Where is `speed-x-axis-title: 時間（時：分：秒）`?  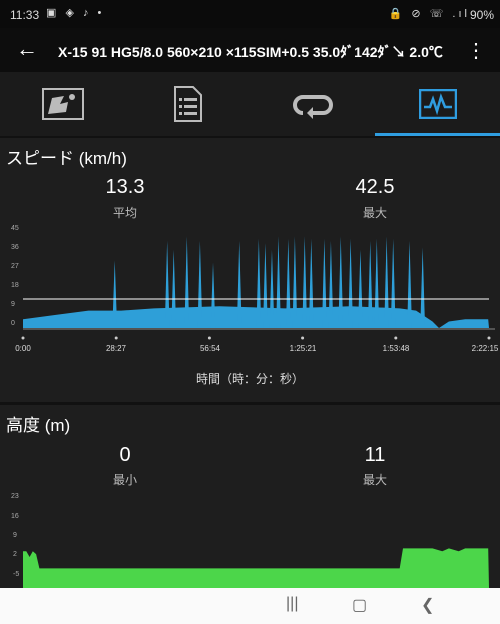
speed-x-axis-title: 時間（時：分：秒） is located at coordinates (249, 379).